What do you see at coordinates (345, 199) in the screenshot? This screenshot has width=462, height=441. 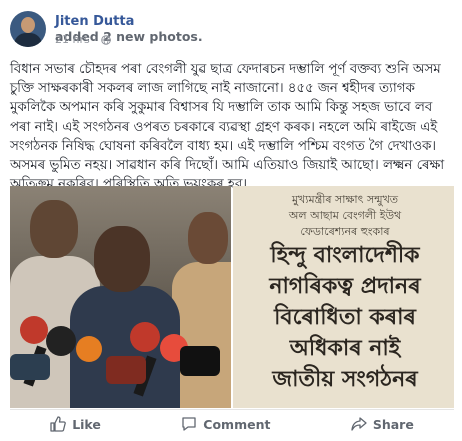 I see `newspaper-line: মুখ্যমন্ত্ৰীৰ সাক্ষাৎ সন্মুখত` at bounding box center [345, 199].